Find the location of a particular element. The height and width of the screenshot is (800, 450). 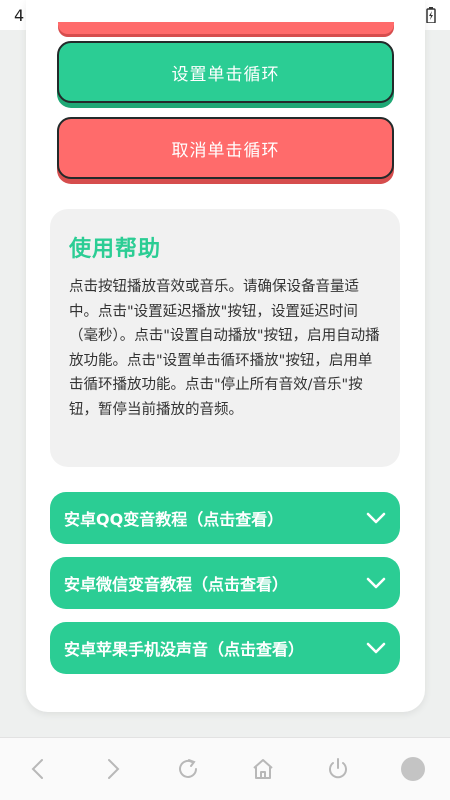

help-title: 使用帮助 is located at coordinates (115, 249).